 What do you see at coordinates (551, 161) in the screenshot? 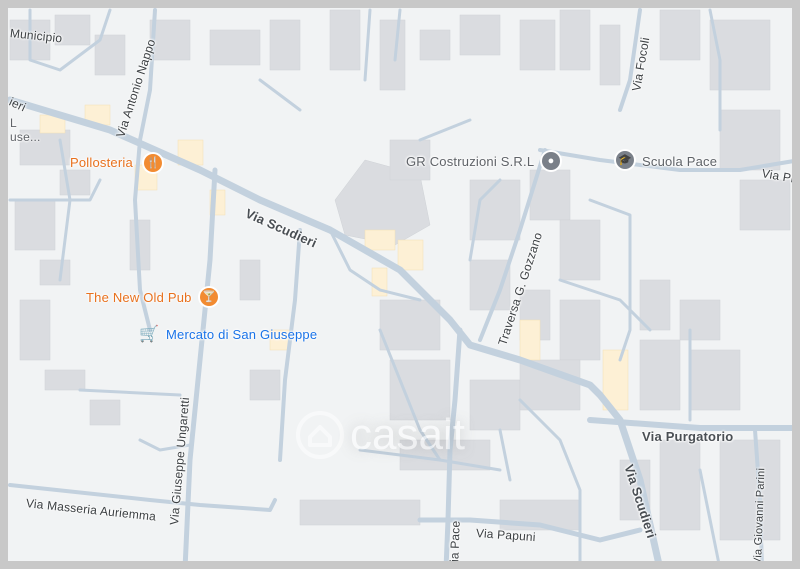
I see `pin-icon: ●` at bounding box center [551, 161].